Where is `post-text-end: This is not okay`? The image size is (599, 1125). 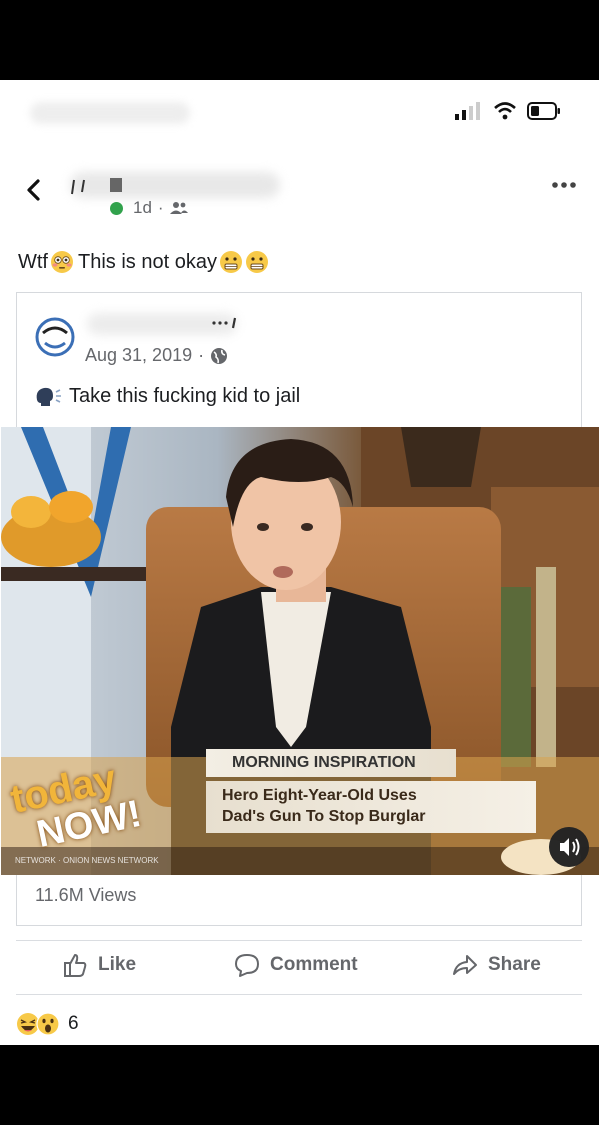 post-text-end: This is not okay is located at coordinates (147, 261).